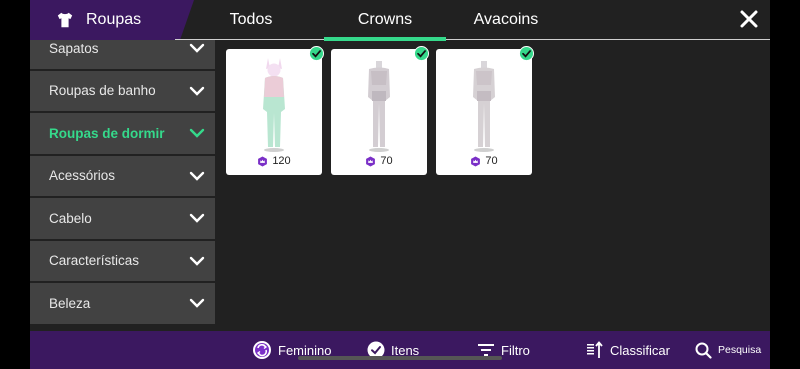 The image size is (800, 369). I want to click on sort-icon, so click(595, 349).